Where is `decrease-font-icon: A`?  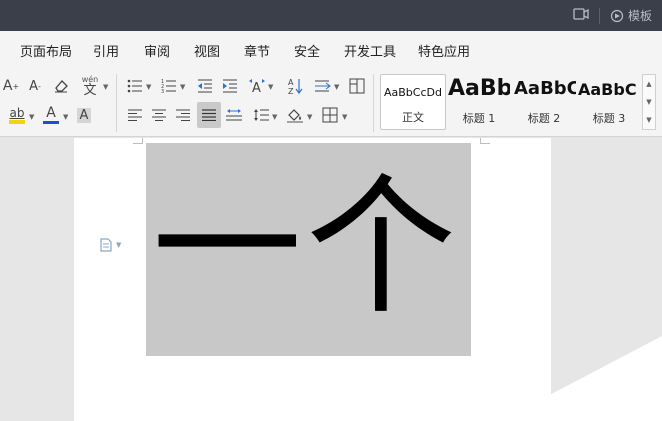 decrease-font-icon: A is located at coordinates (33, 86).